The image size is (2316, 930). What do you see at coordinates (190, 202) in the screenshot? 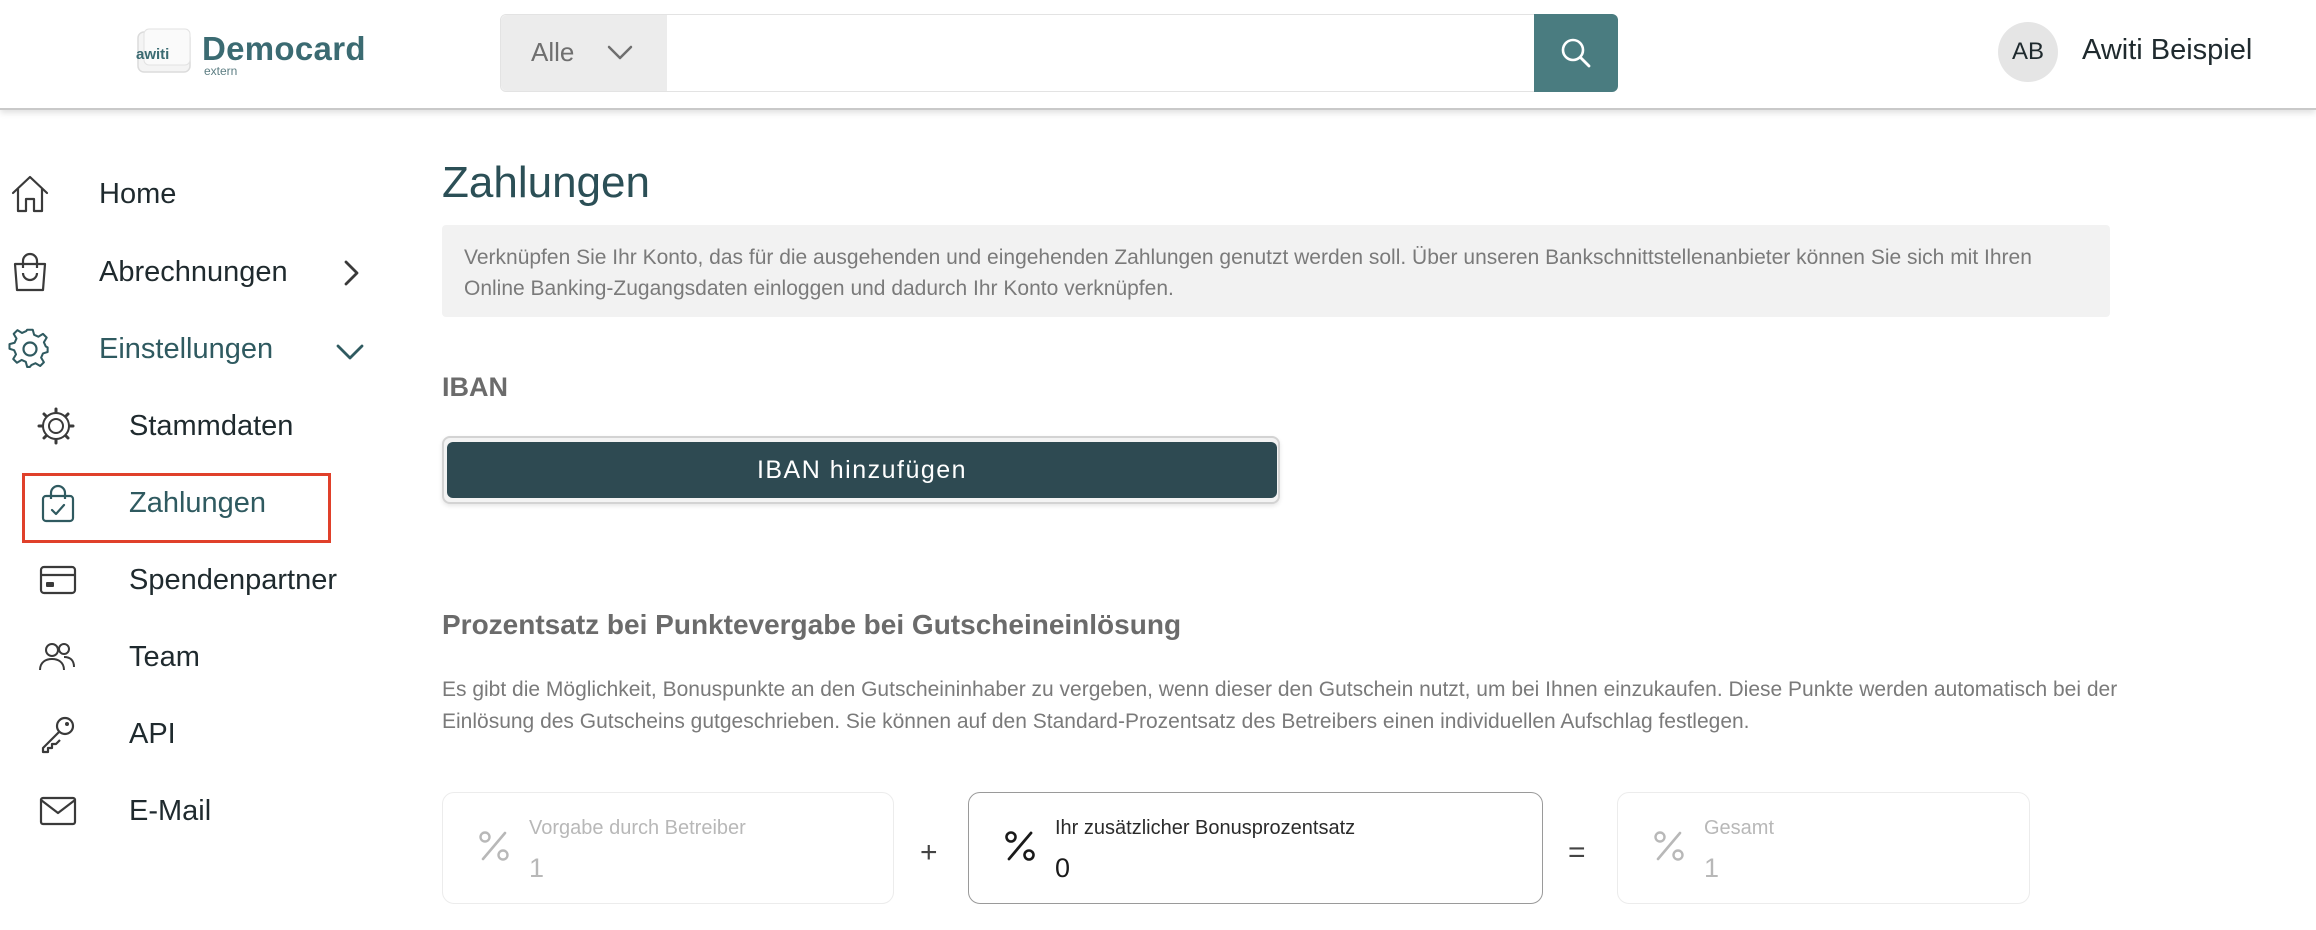
I see `sidebar-item-home: Home` at bounding box center [190, 202].